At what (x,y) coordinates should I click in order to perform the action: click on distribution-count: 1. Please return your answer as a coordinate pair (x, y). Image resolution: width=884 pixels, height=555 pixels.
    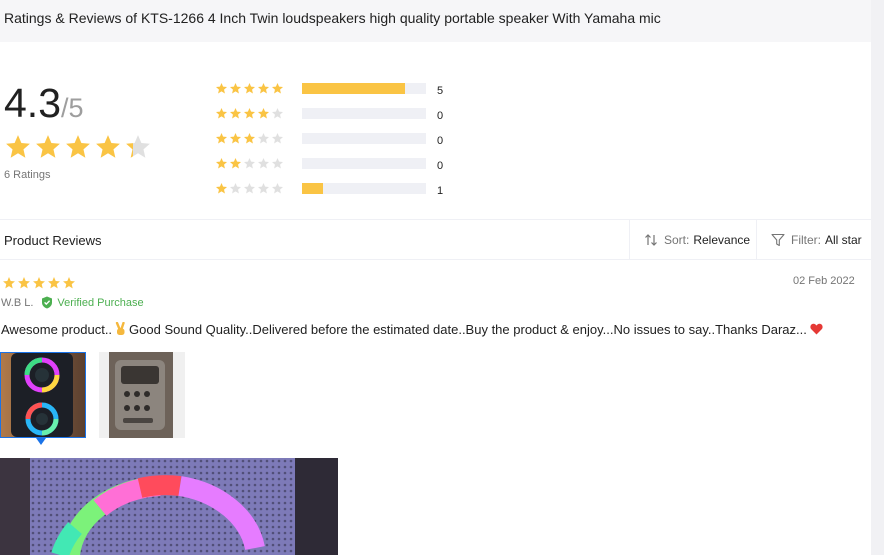
    Looking at the image, I should click on (440, 190).